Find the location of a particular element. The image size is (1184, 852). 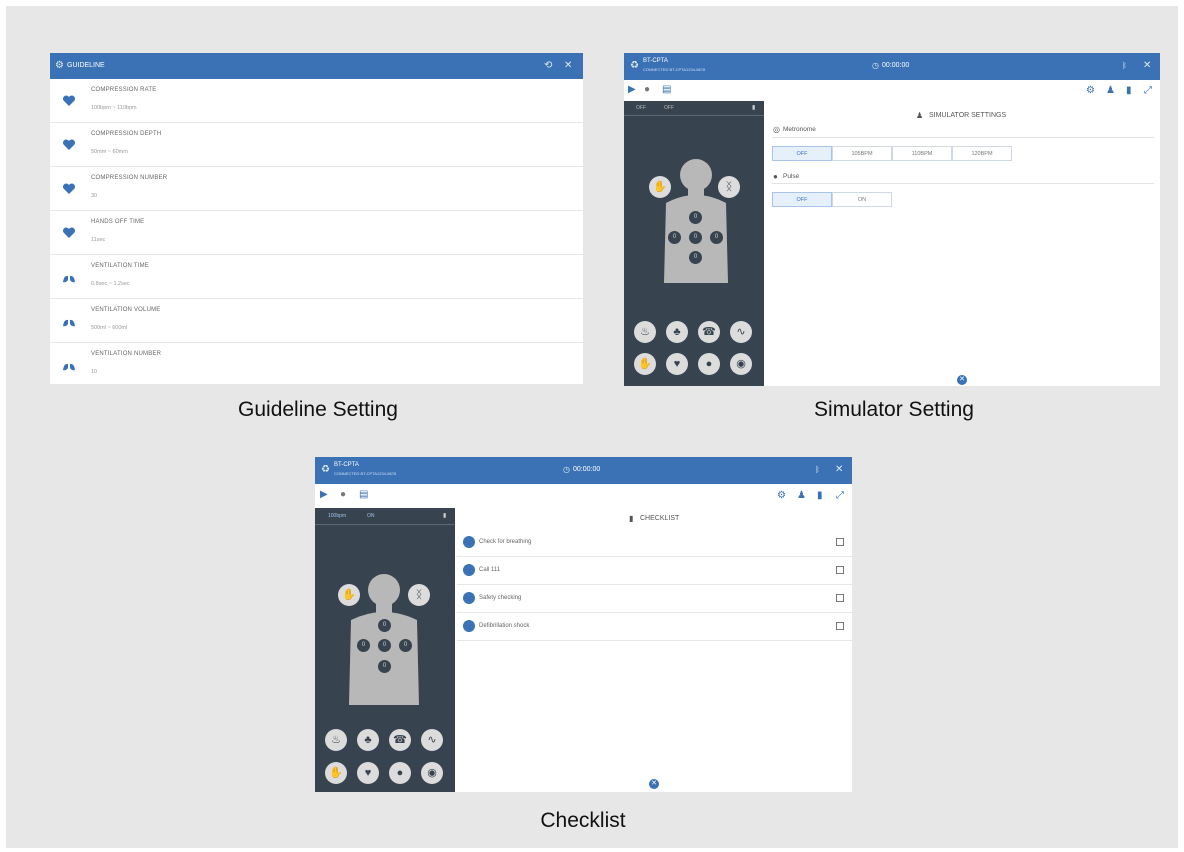

guideline-item-title: COMPRESSION NUMBER is located at coordinates (129, 178).